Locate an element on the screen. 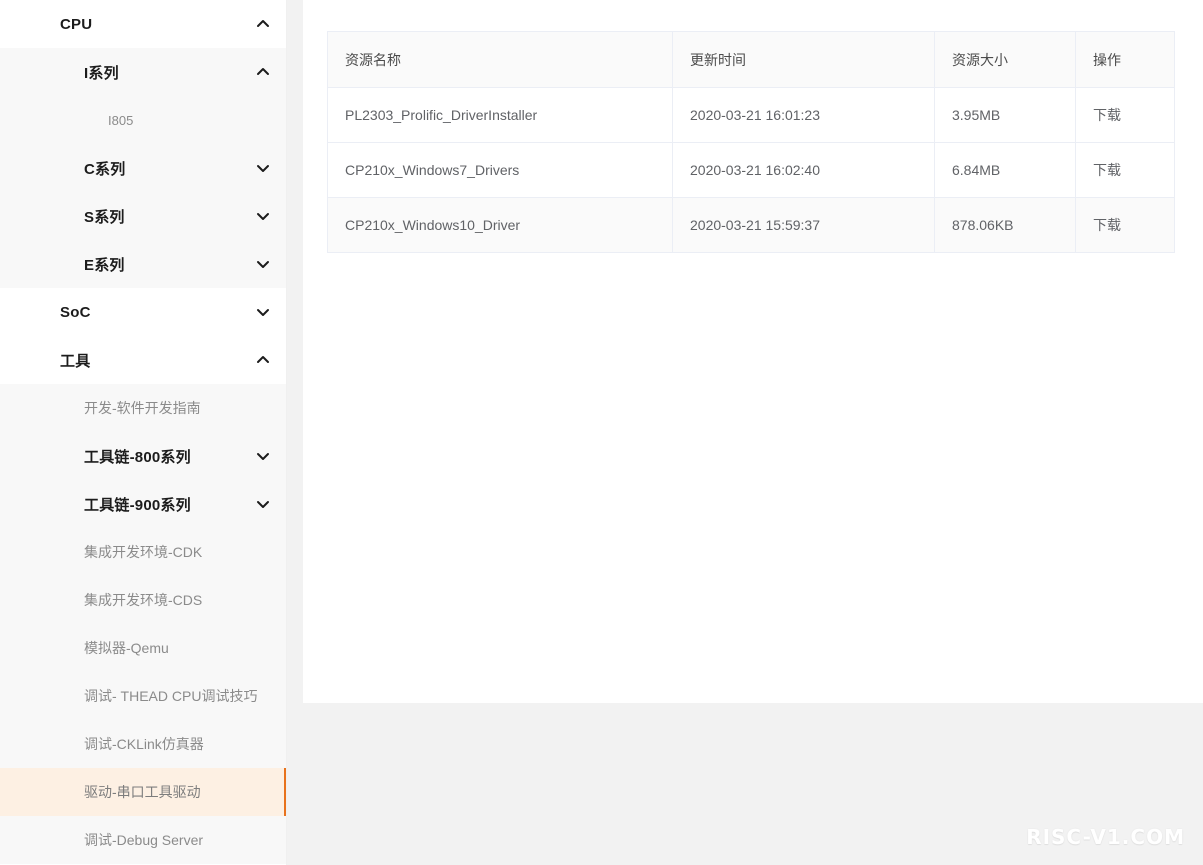 This screenshot has width=1203, height=865. sidebar-item-i805: I805 is located at coordinates (143, 120).